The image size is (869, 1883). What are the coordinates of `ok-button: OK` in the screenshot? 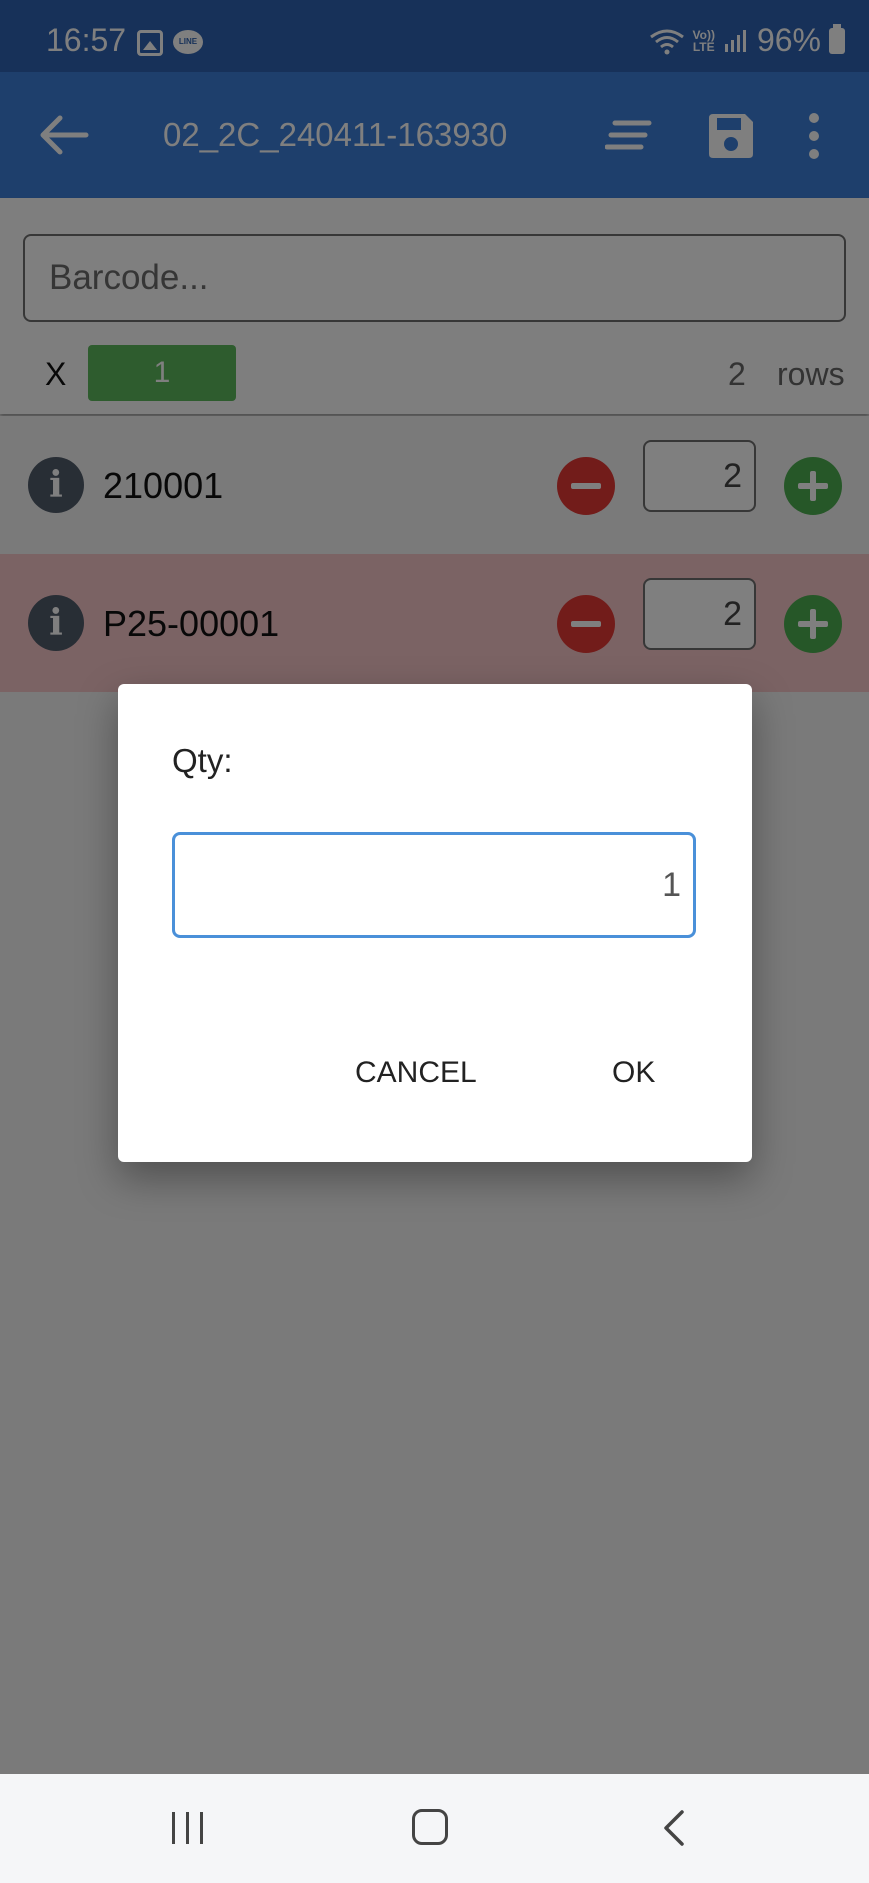 It's located at (633, 1073).